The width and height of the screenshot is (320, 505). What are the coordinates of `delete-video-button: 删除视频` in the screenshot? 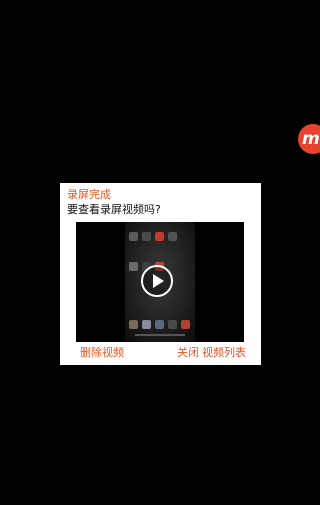 It's located at (102, 353).